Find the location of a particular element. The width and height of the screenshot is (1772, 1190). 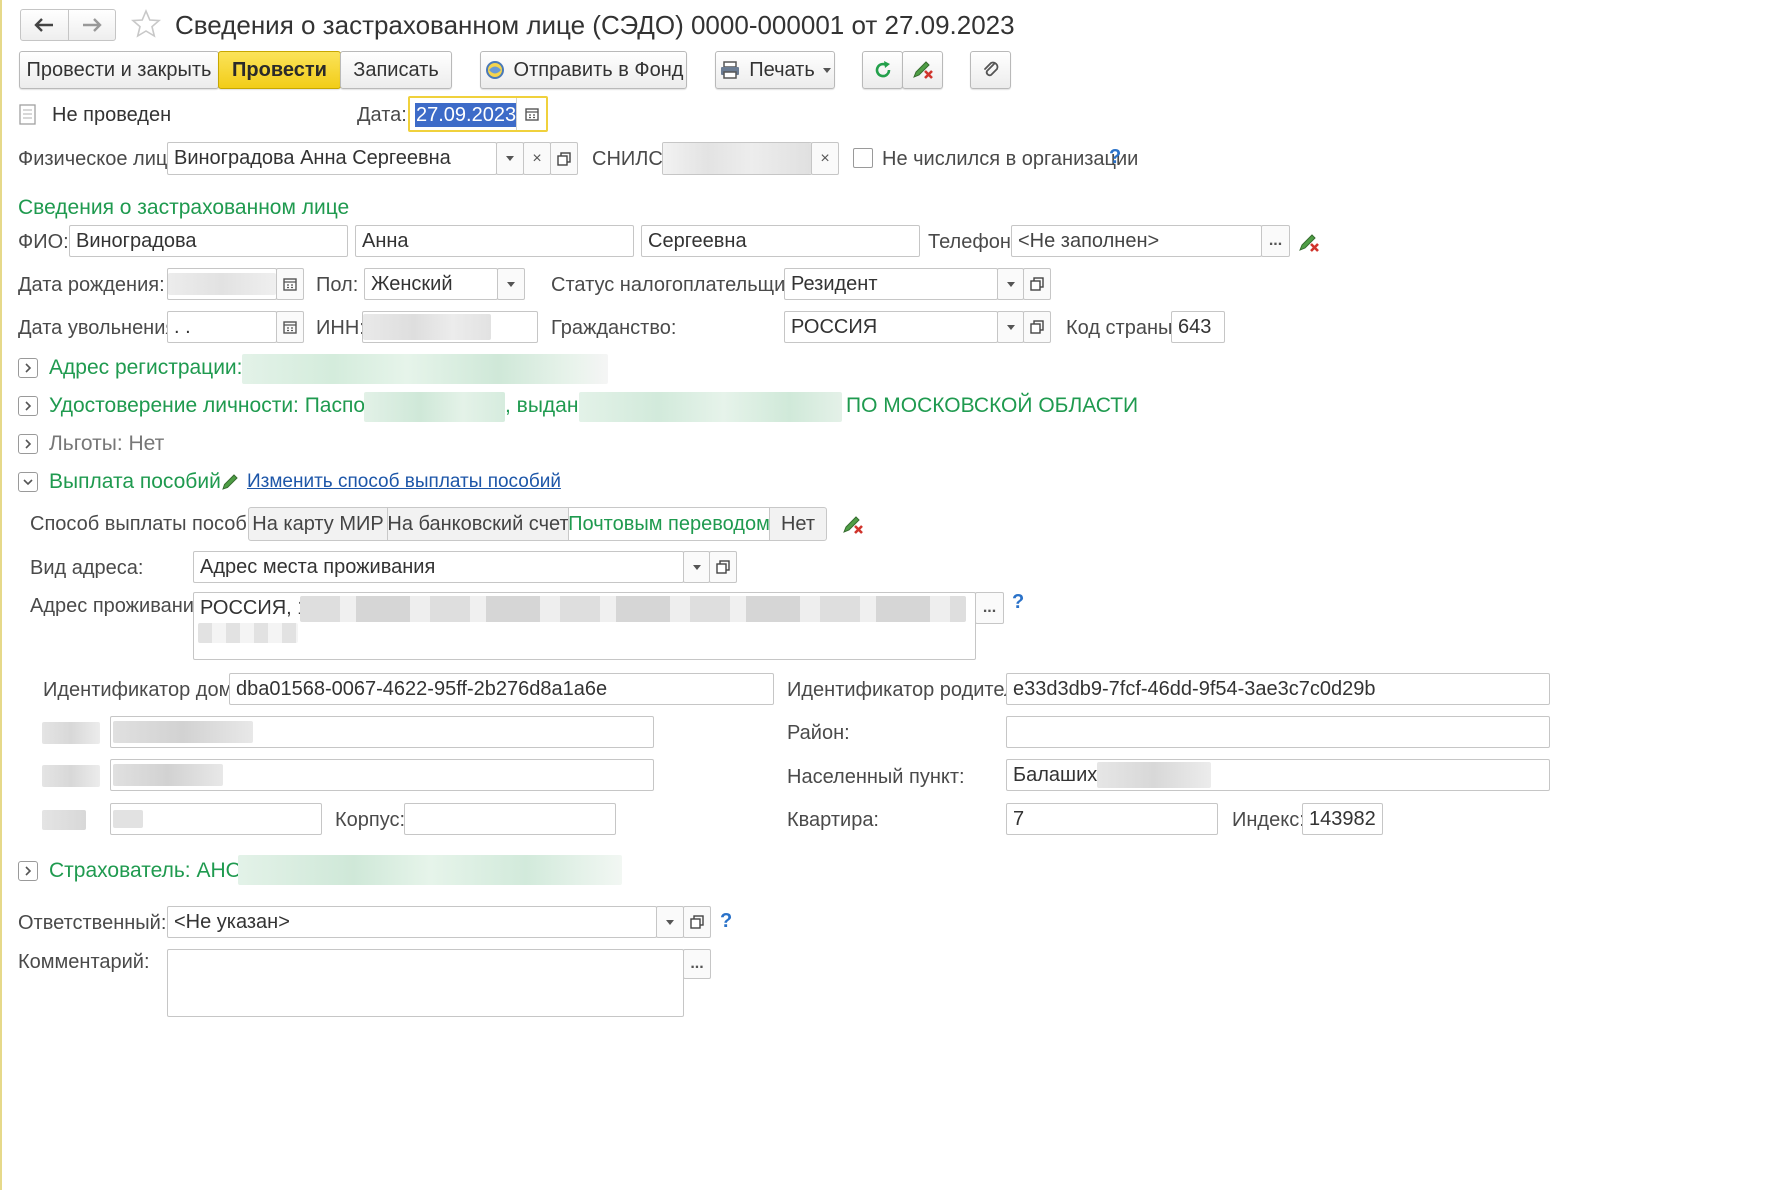

parent-id-input: e33d3db9-7fcf-46dd-9f54-3ae3c7c0d29b is located at coordinates (1278, 689).